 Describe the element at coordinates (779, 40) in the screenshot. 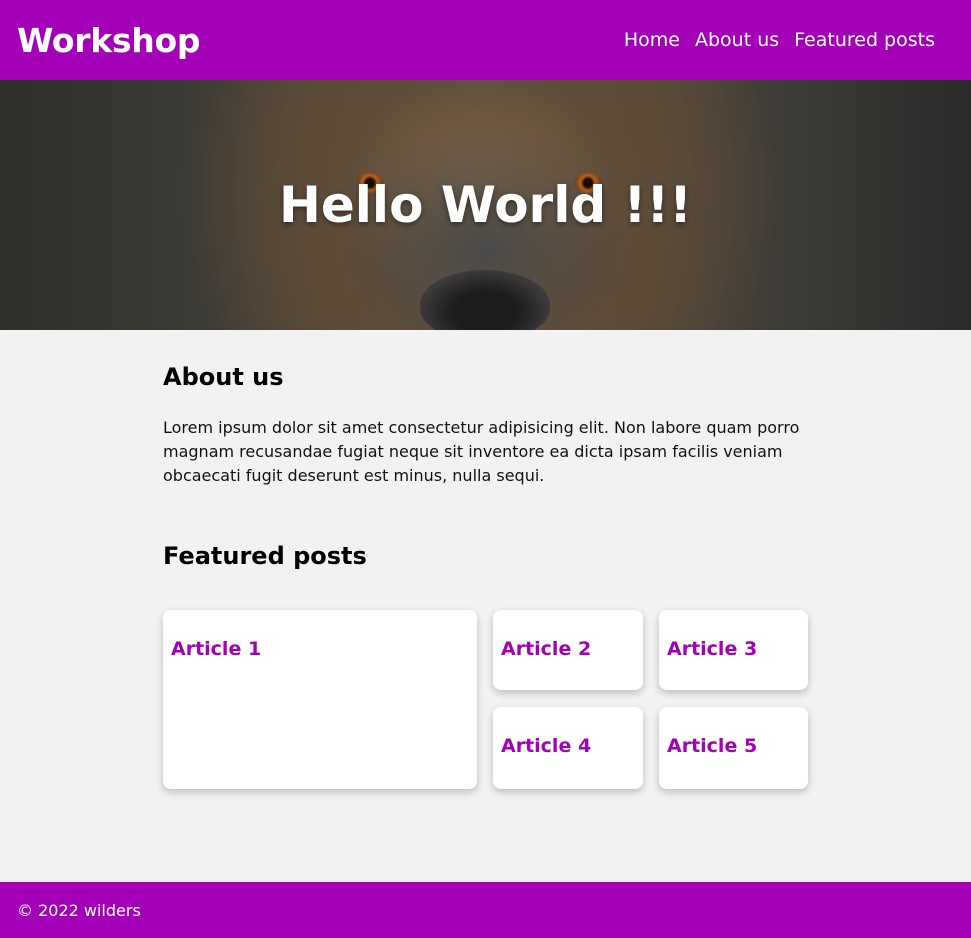

I see `main-nav: Home About us Featured posts` at that location.